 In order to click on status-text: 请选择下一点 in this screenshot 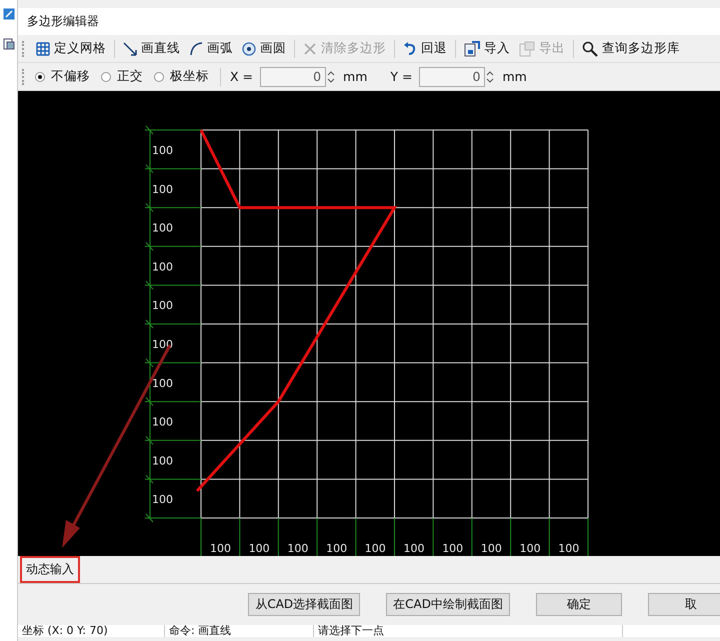, I will do `click(468, 631)`.